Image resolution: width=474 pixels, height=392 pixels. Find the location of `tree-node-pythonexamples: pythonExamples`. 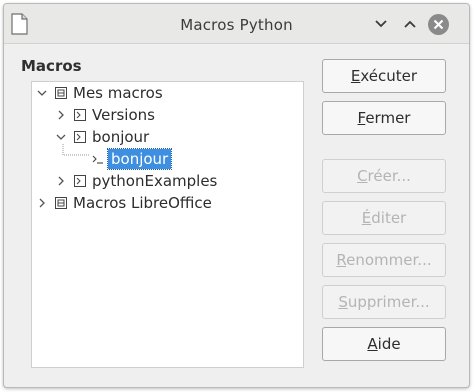

tree-node-pythonexamples: pythonExamples is located at coordinates (167, 181).